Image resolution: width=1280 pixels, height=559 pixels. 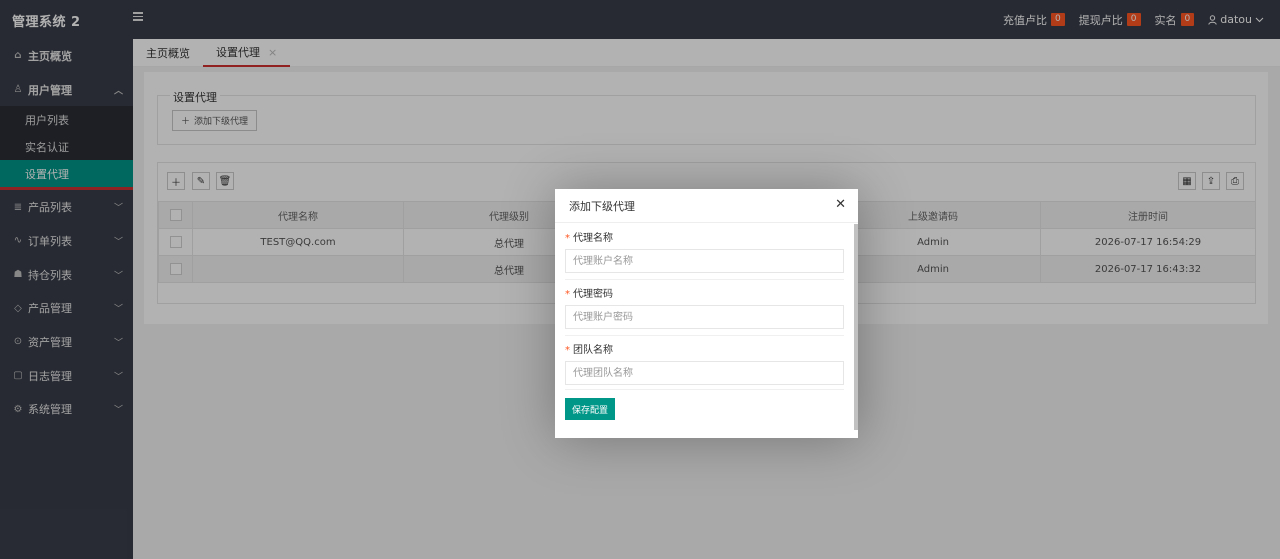 I want to click on field-label-text: 代理名称, so click(x=593, y=238).